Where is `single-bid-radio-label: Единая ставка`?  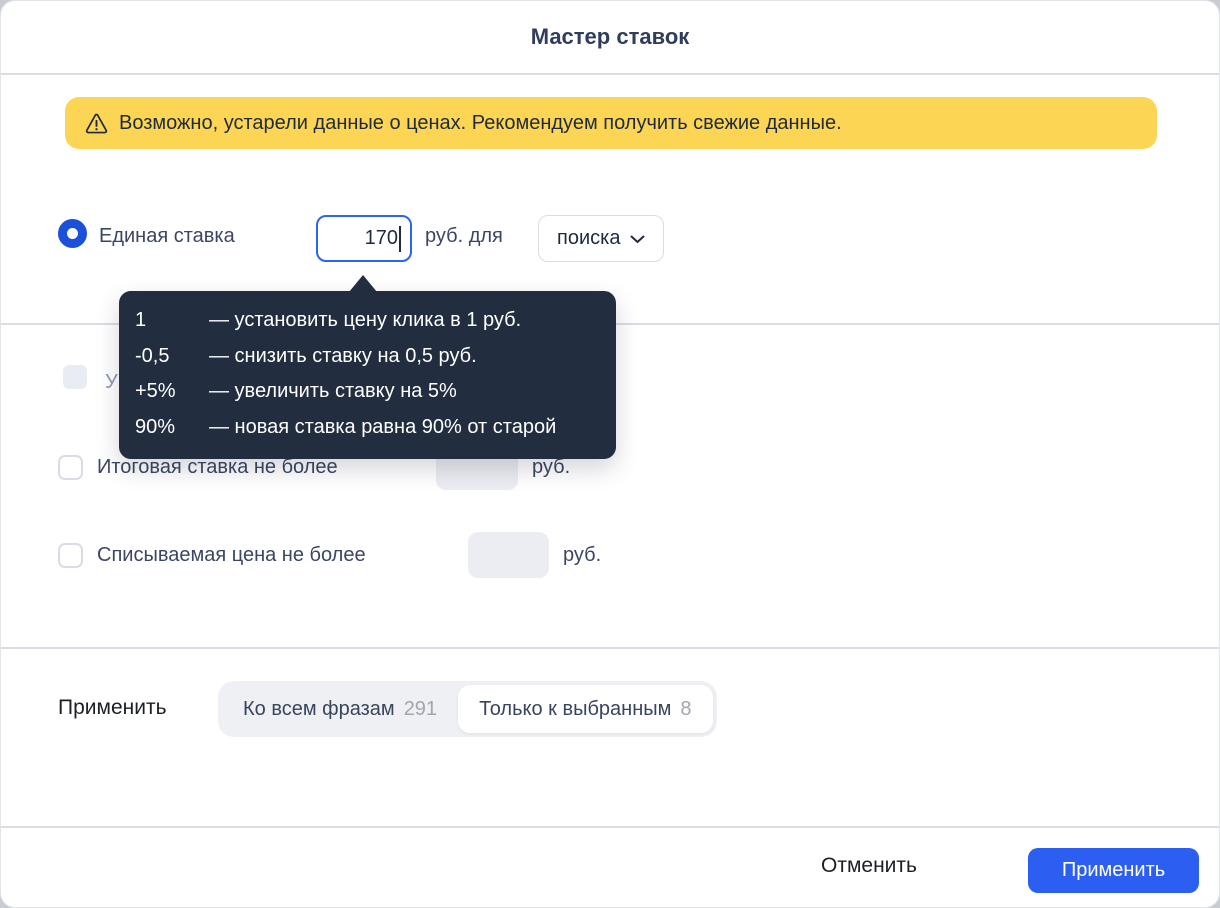
single-bid-radio-label: Единая ставка is located at coordinates (167, 236).